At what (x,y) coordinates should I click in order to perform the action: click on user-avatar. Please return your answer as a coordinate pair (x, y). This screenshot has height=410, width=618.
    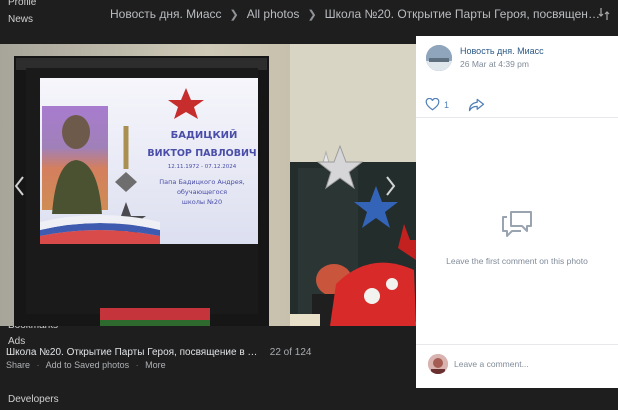
    Looking at the image, I should click on (438, 364).